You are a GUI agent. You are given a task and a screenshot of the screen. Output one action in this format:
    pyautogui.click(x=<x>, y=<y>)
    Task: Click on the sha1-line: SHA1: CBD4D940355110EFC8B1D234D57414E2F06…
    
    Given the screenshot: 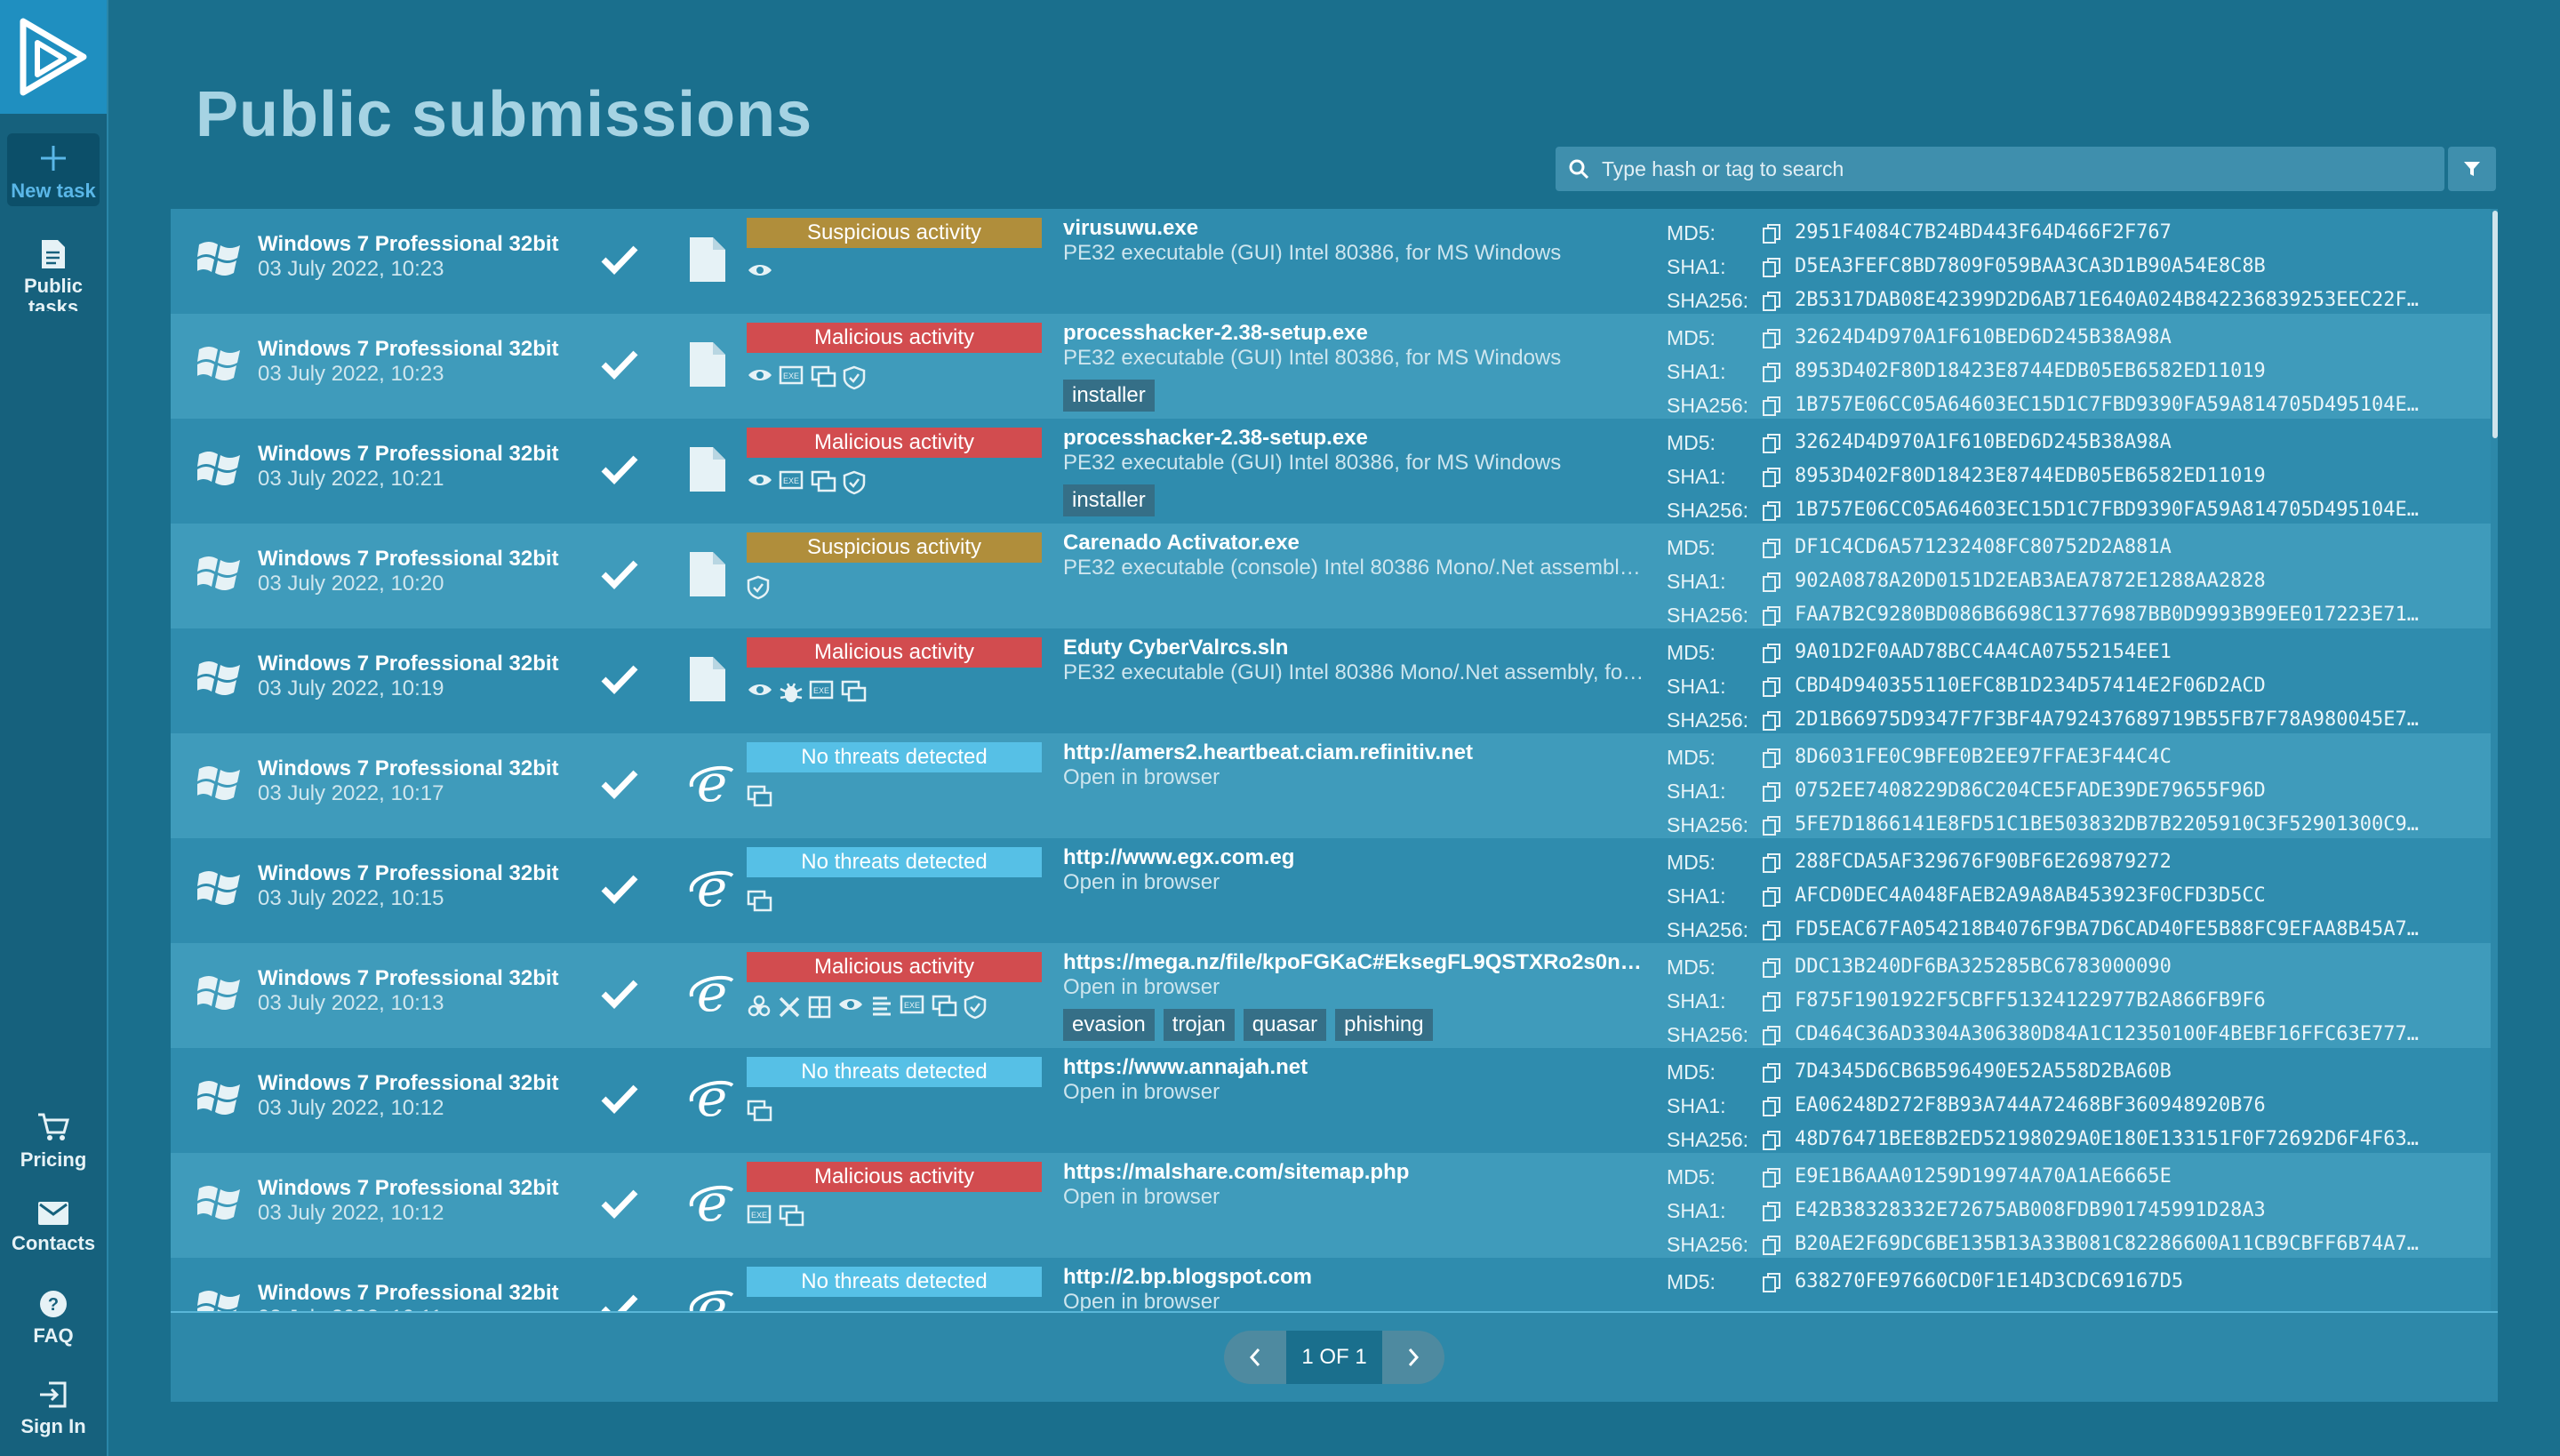 What is the action you would take?
    pyautogui.click(x=2079, y=686)
    